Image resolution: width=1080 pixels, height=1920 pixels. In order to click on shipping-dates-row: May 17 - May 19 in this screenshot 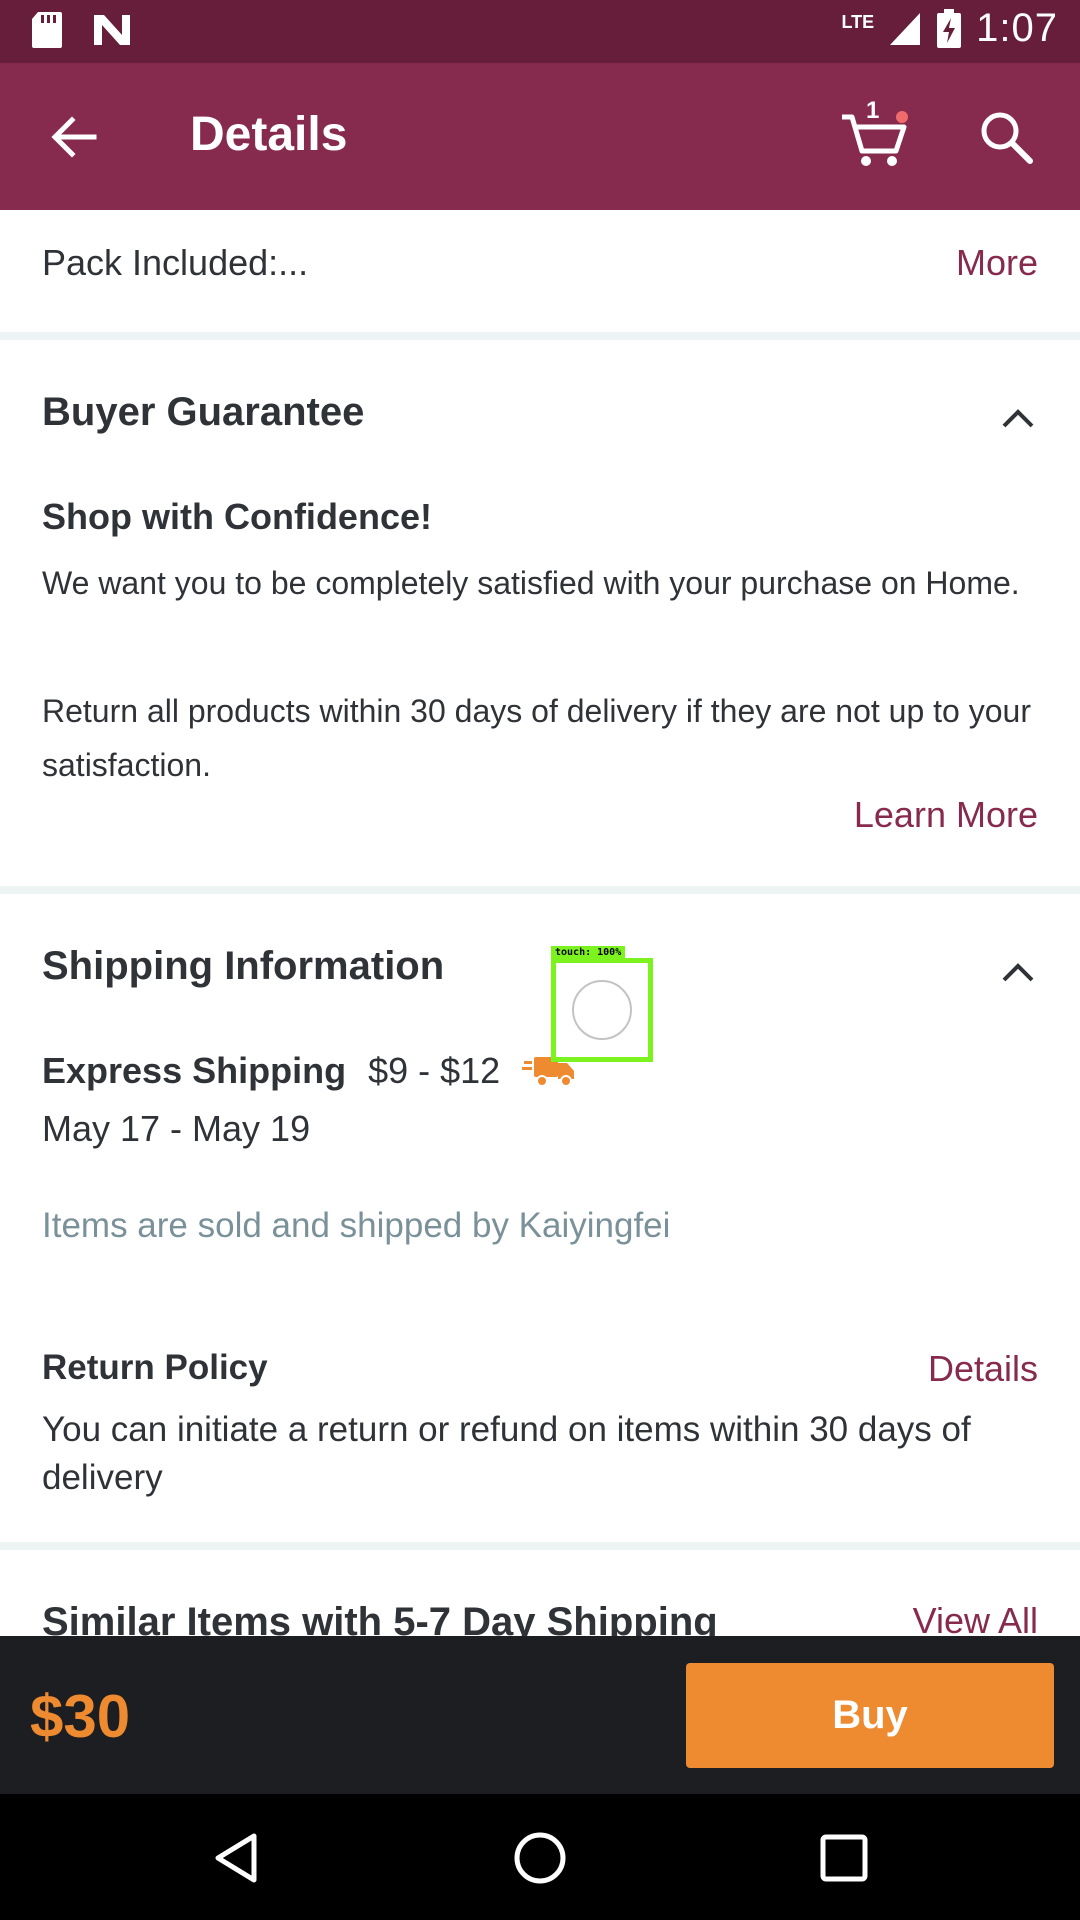, I will do `click(540, 1129)`.